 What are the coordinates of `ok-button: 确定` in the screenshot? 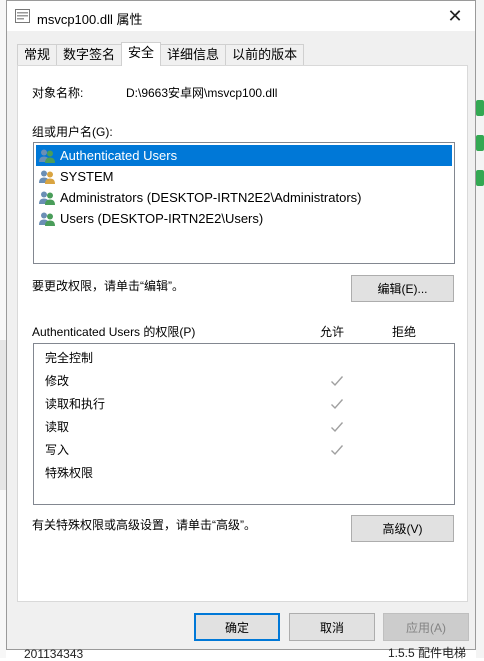 It's located at (237, 627).